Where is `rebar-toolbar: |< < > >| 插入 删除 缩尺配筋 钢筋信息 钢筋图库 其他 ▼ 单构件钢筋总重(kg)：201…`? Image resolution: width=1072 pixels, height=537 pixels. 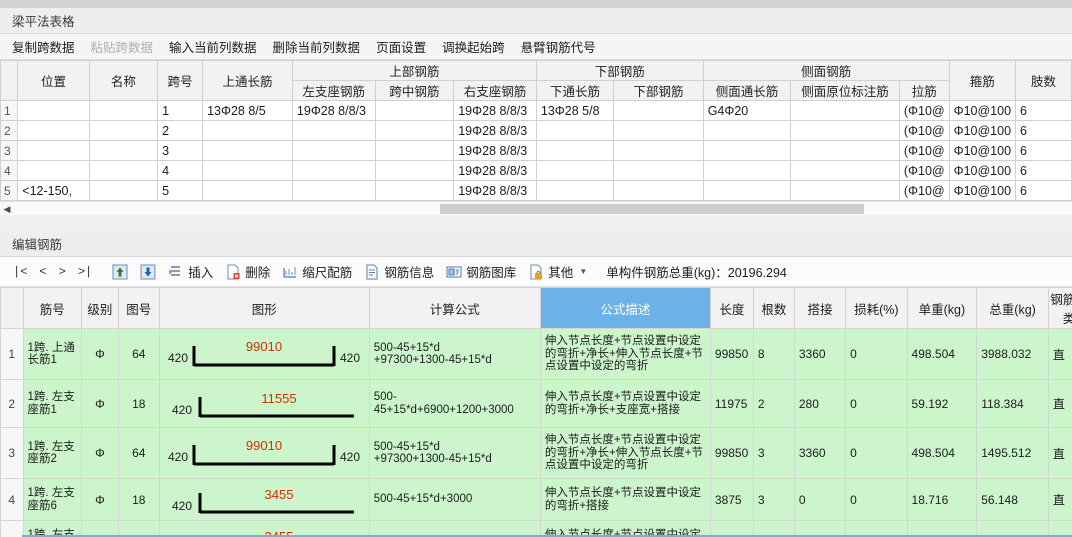 rebar-toolbar: |< < > >| 插入 删除 缩尺配筋 钢筋信息 钢筋图库 其他 ▼ 单构件钢筋总重(kg)：201… is located at coordinates (536, 272).